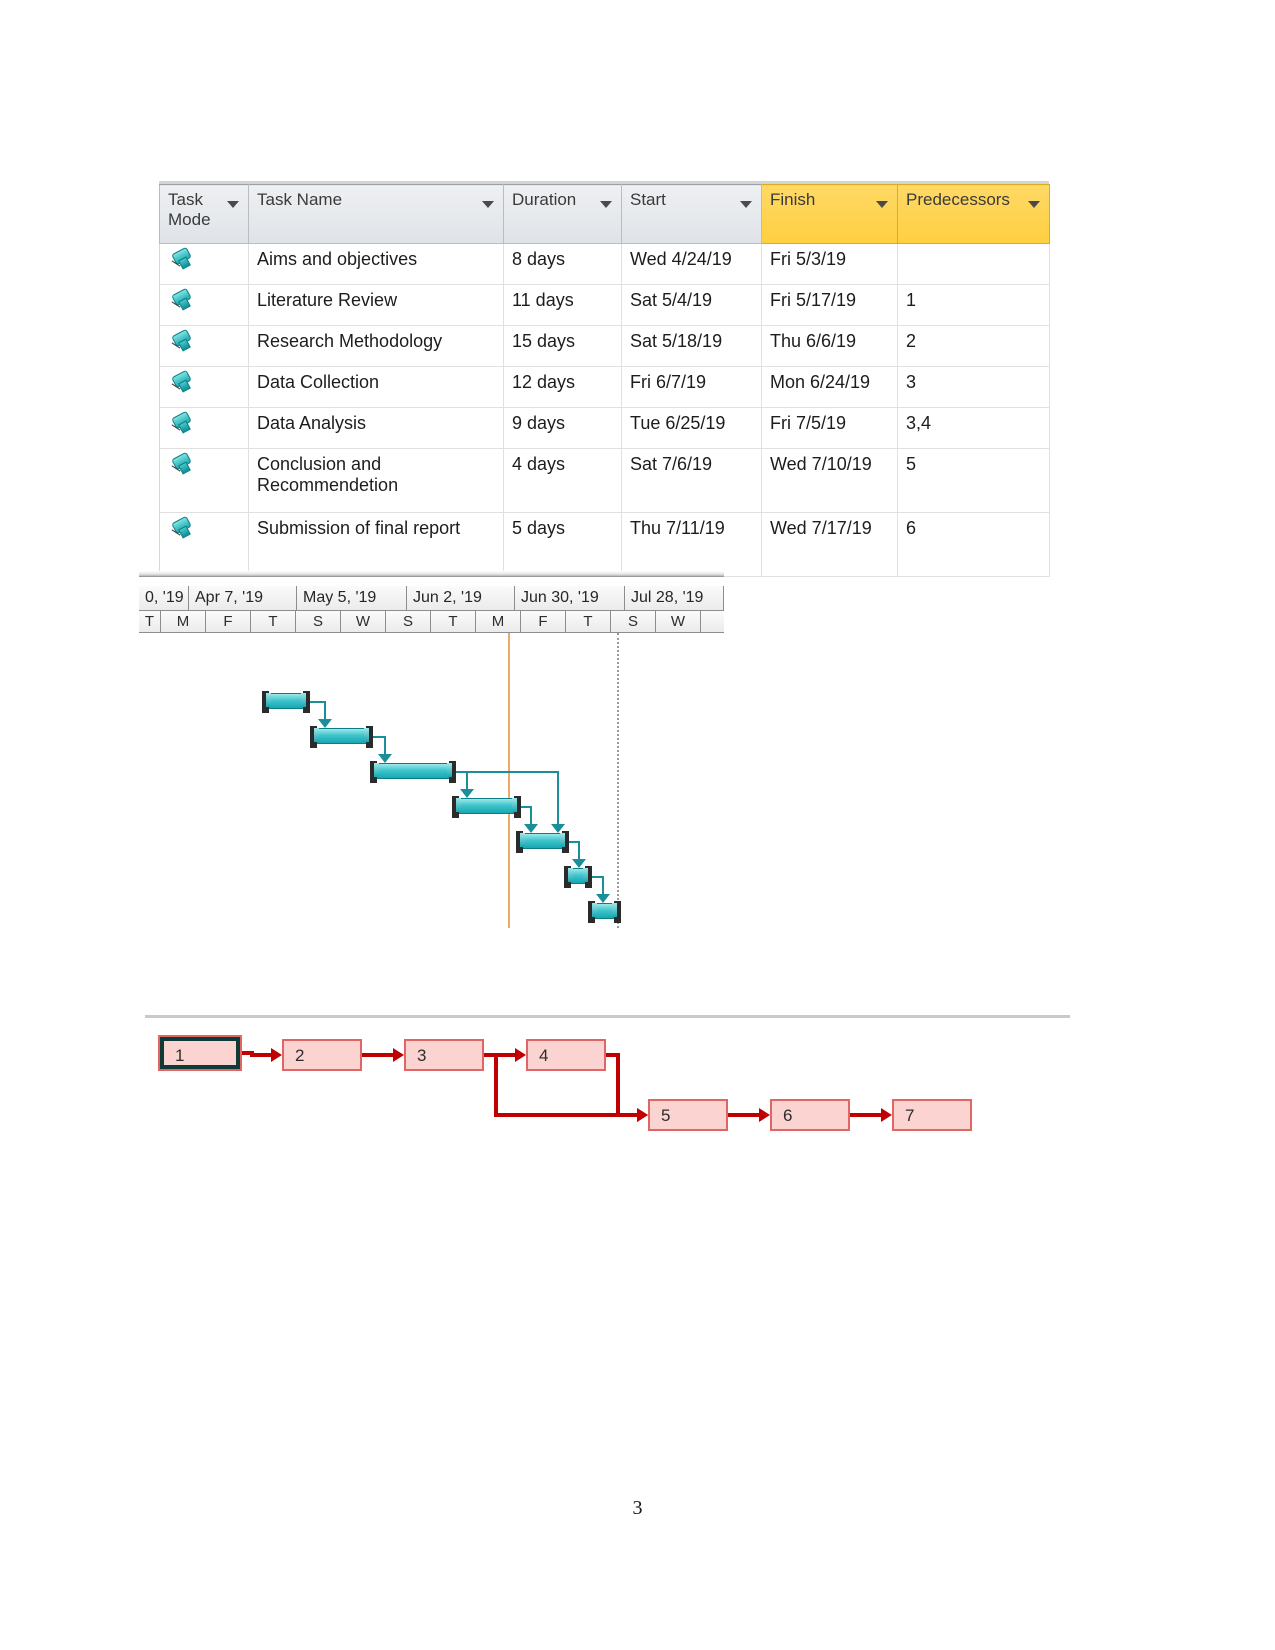  Describe the element at coordinates (562, 480) in the screenshot. I see `cell-duration: 4 days` at that location.